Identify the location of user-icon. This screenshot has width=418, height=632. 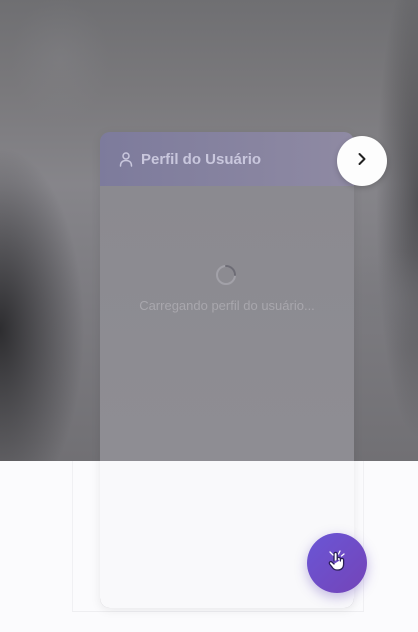
(126, 159).